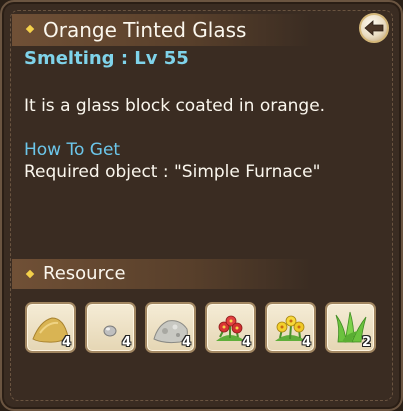  I want to click on how-to-get-heading: How To Get, so click(72, 150).